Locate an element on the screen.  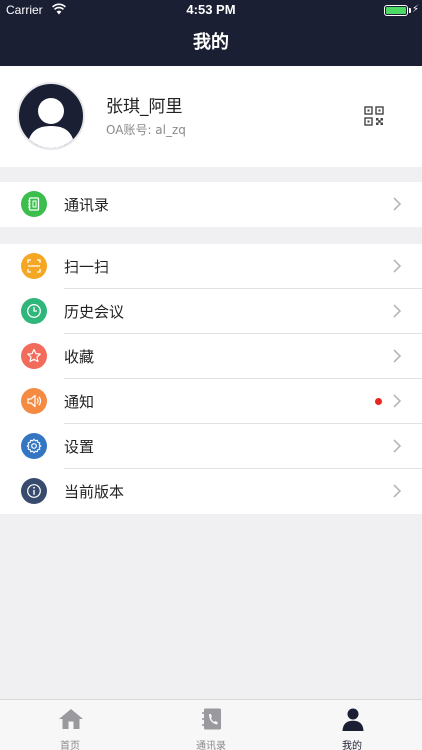
info-icon is located at coordinates (34, 491).